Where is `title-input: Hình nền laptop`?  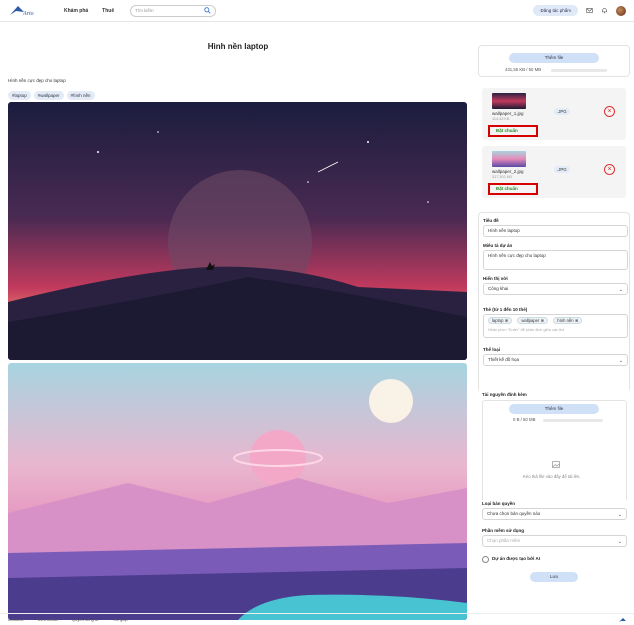
title-input: Hình nền laptop is located at coordinates (555, 231).